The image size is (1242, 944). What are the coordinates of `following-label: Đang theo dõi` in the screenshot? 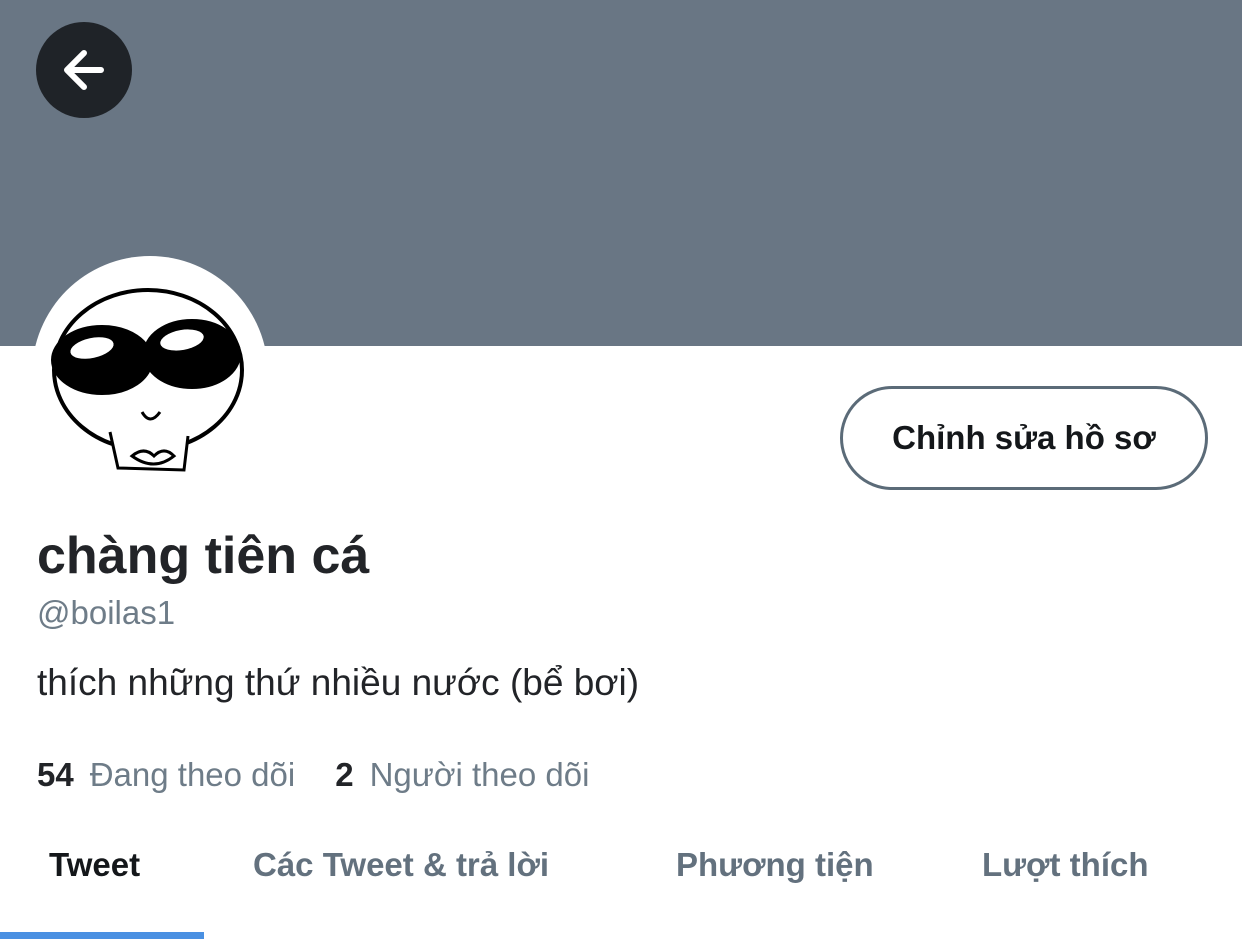 It's located at (192, 774).